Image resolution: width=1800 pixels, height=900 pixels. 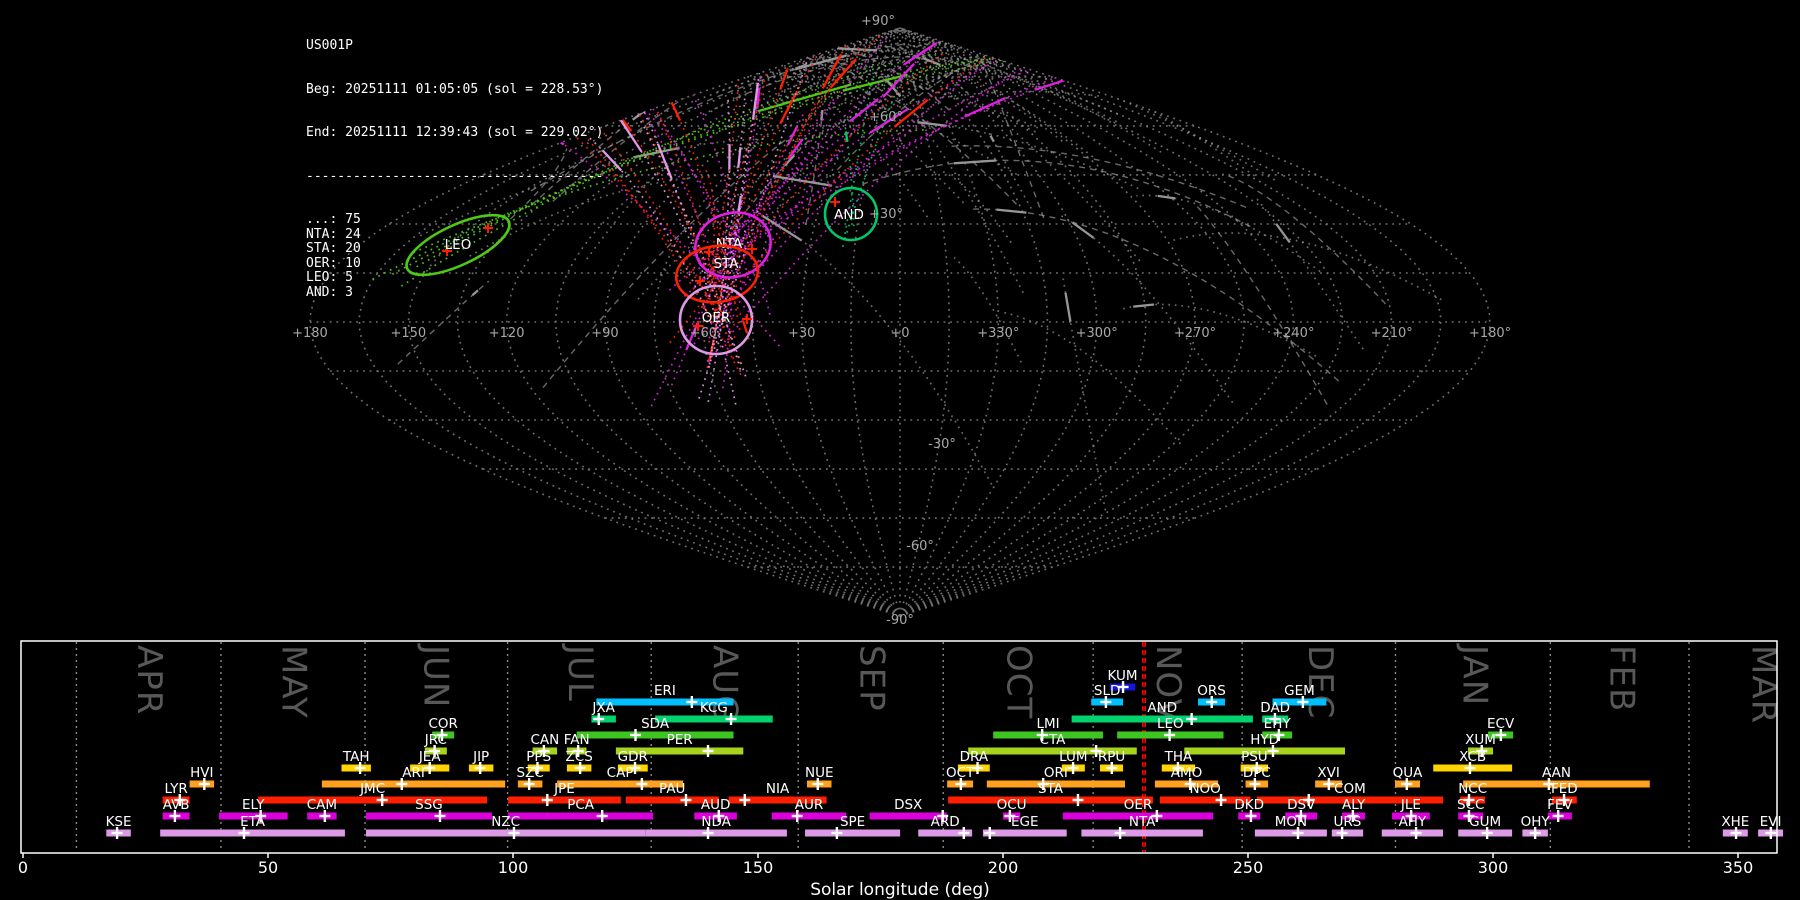 I want to click on shower-bar-label-NUE: NUE, so click(x=819, y=773).